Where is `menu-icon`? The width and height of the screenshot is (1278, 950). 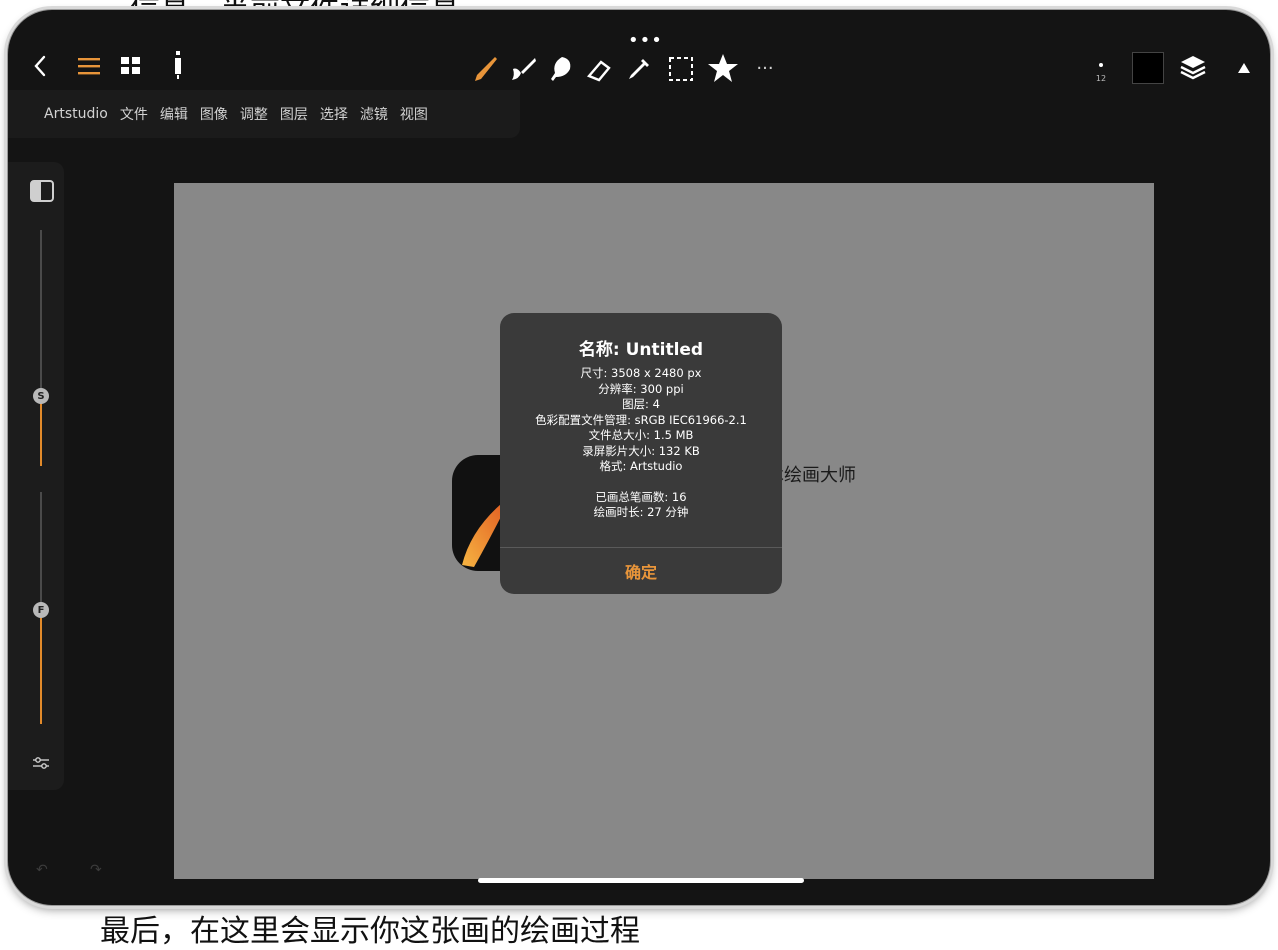
menu-icon is located at coordinates (89, 66).